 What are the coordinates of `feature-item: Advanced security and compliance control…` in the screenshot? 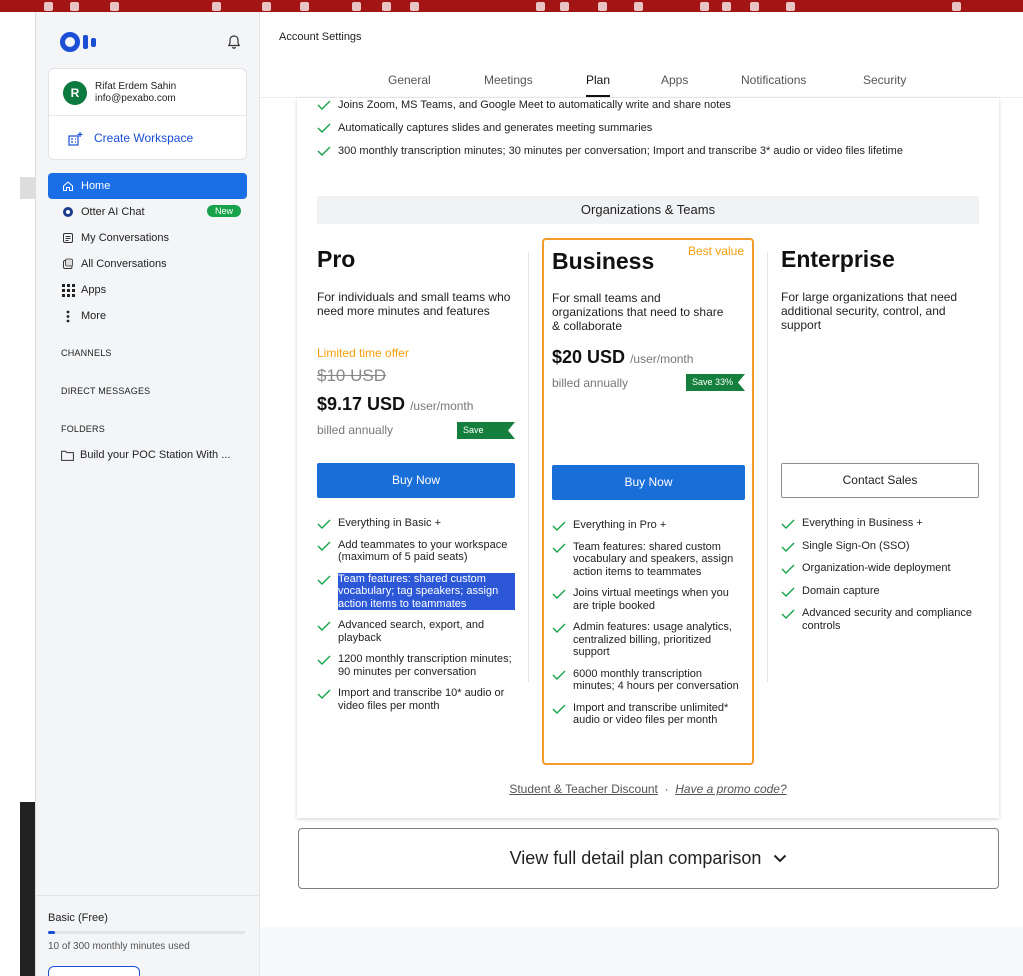 It's located at (880, 619).